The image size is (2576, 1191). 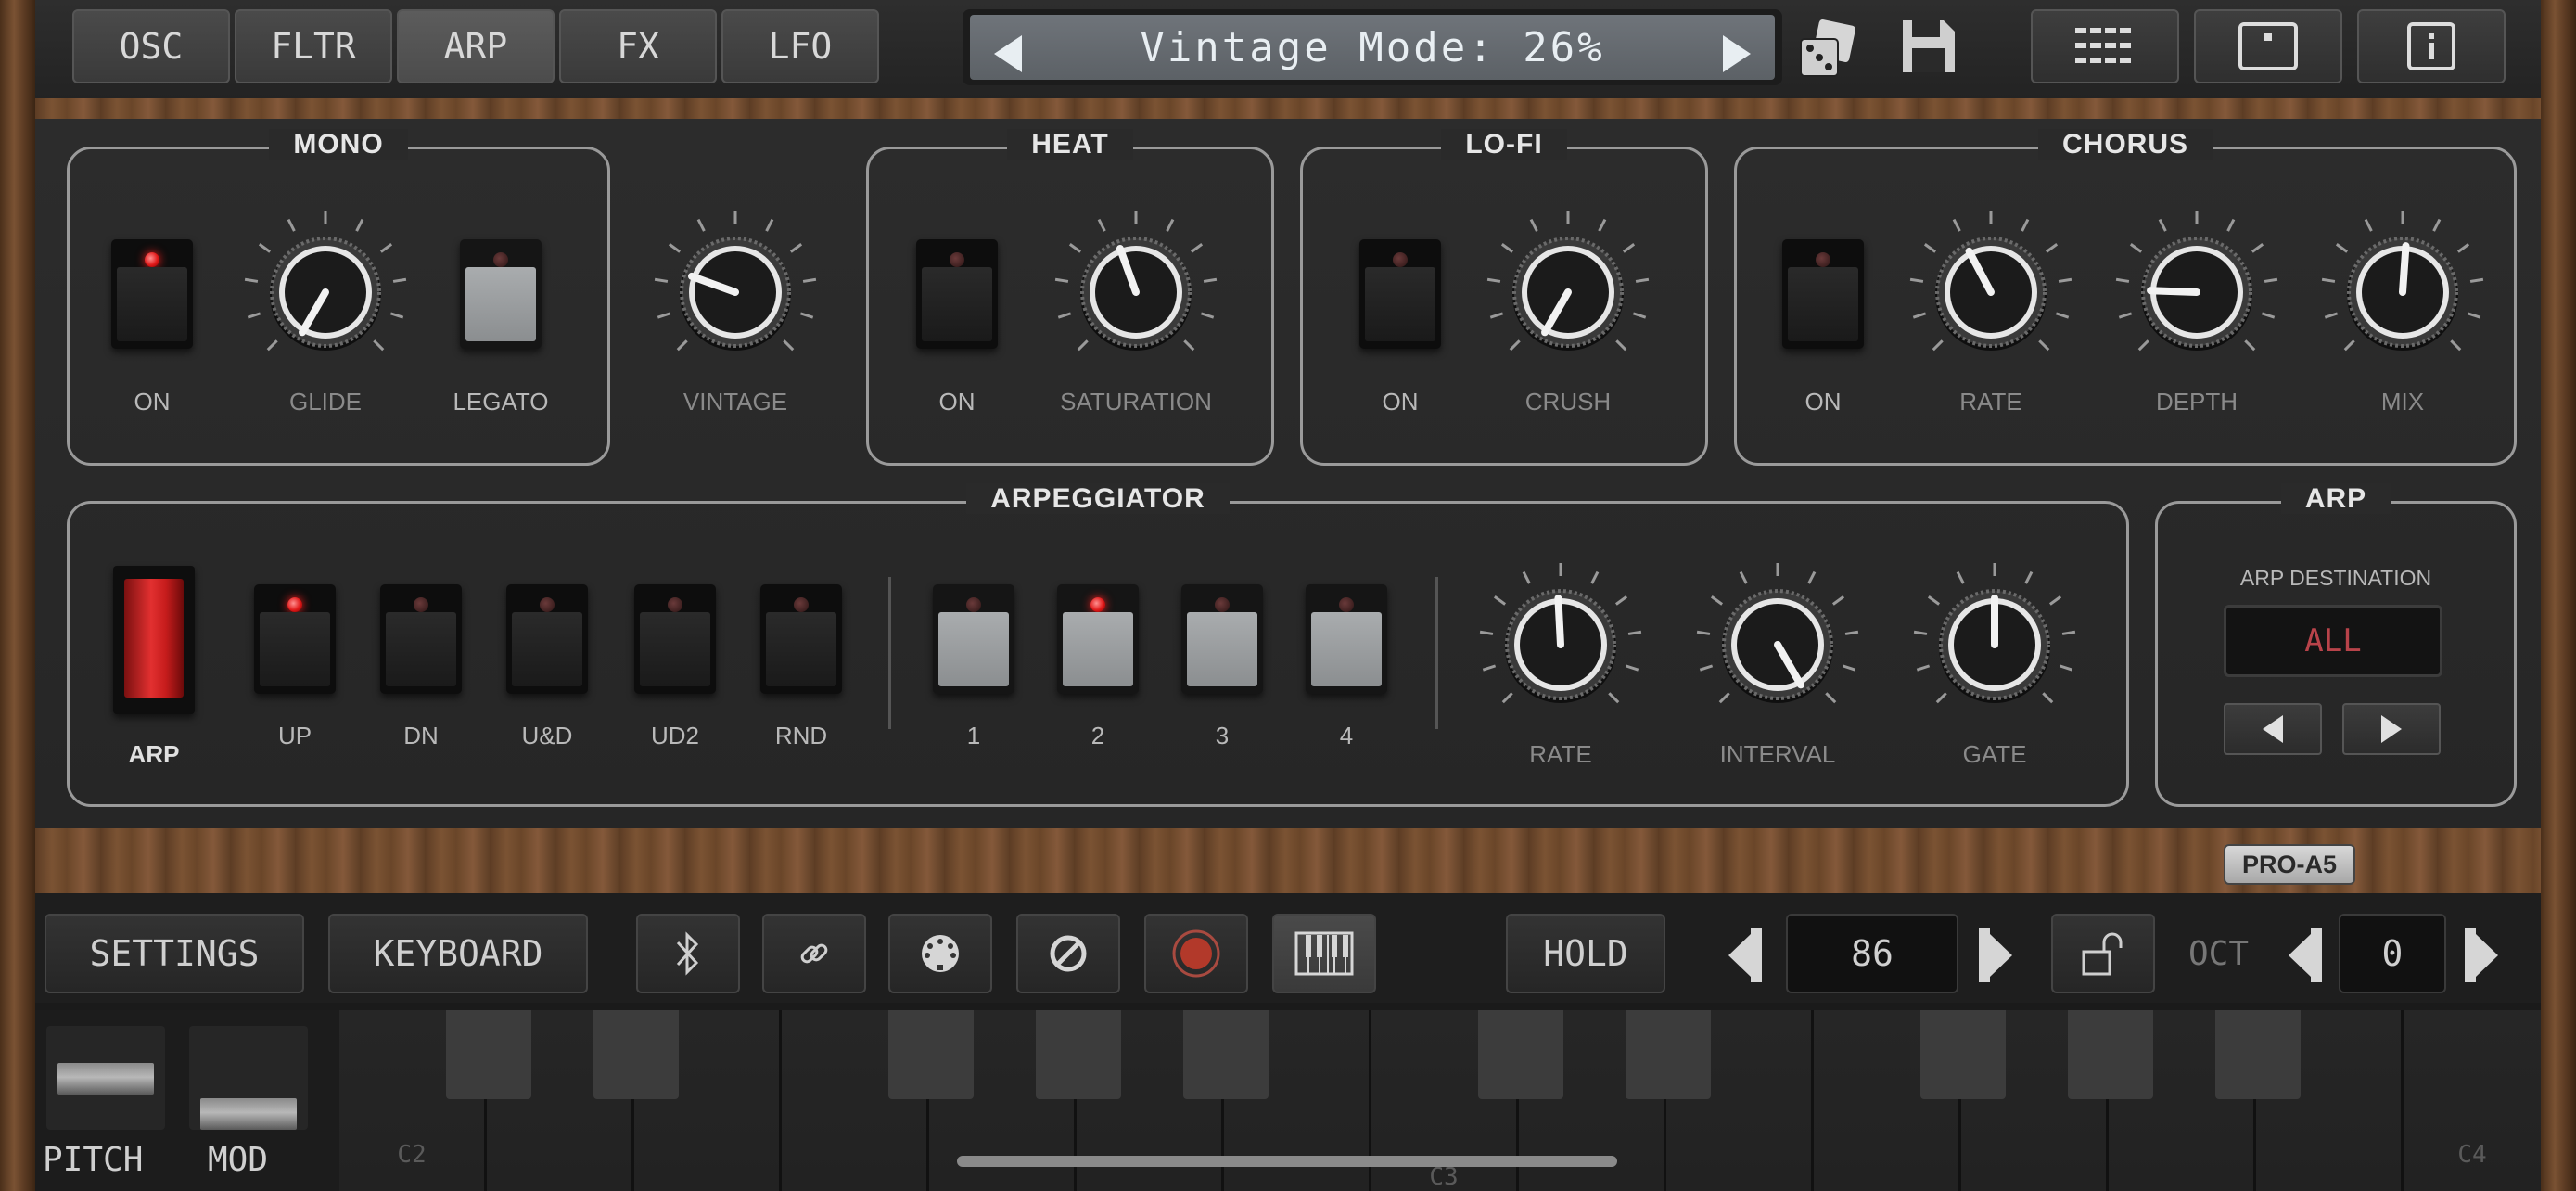 I want to click on arp-destination-label: ARP DESTINATION, so click(x=2335, y=578).